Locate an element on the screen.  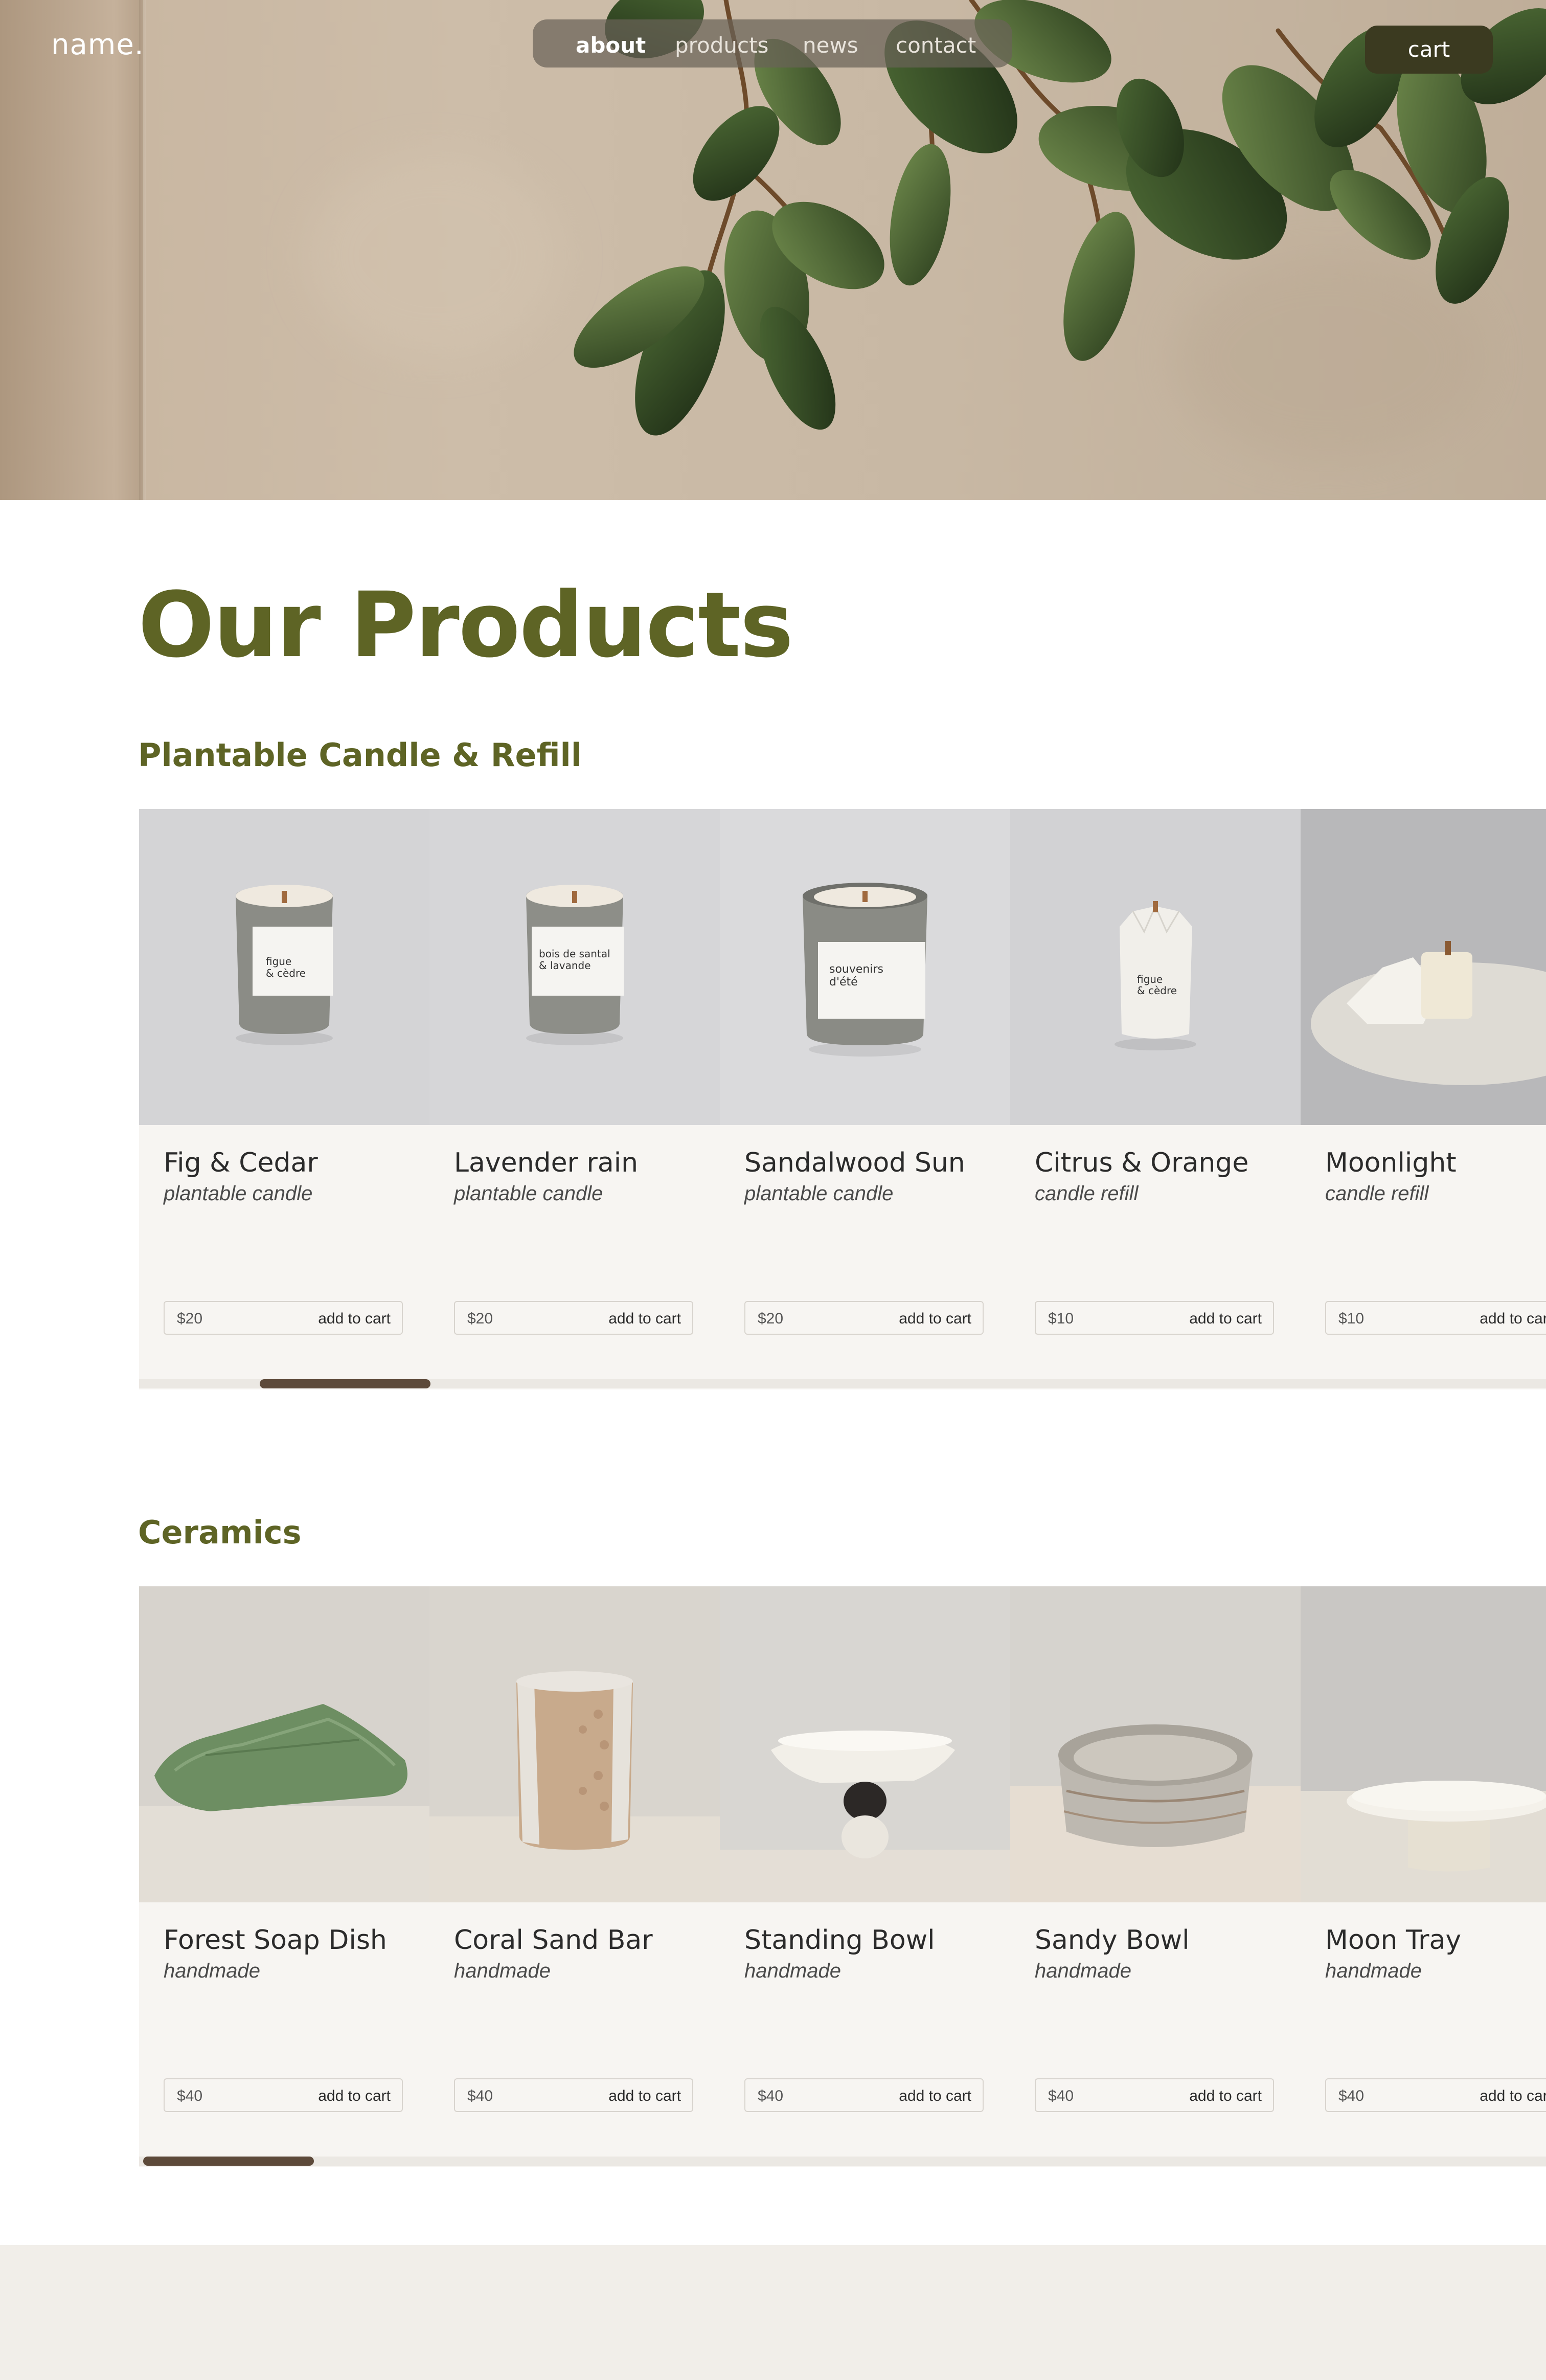
section-title-ceramics: Ceramics is located at coordinates (220, 1532).